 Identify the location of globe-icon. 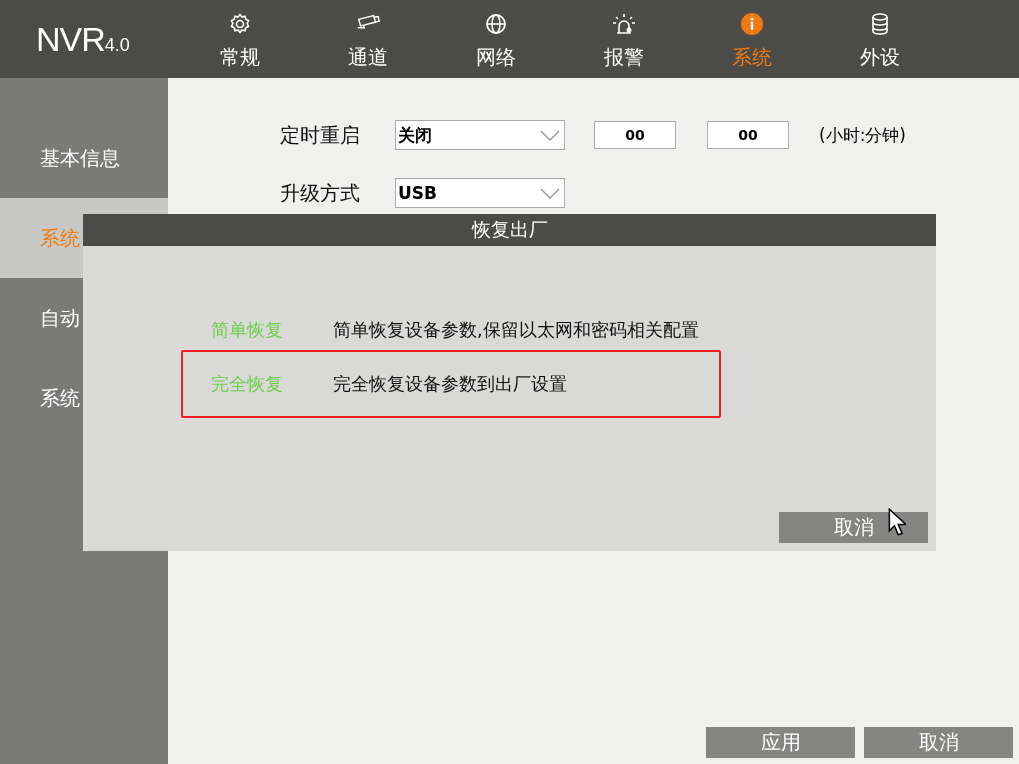
(496, 23).